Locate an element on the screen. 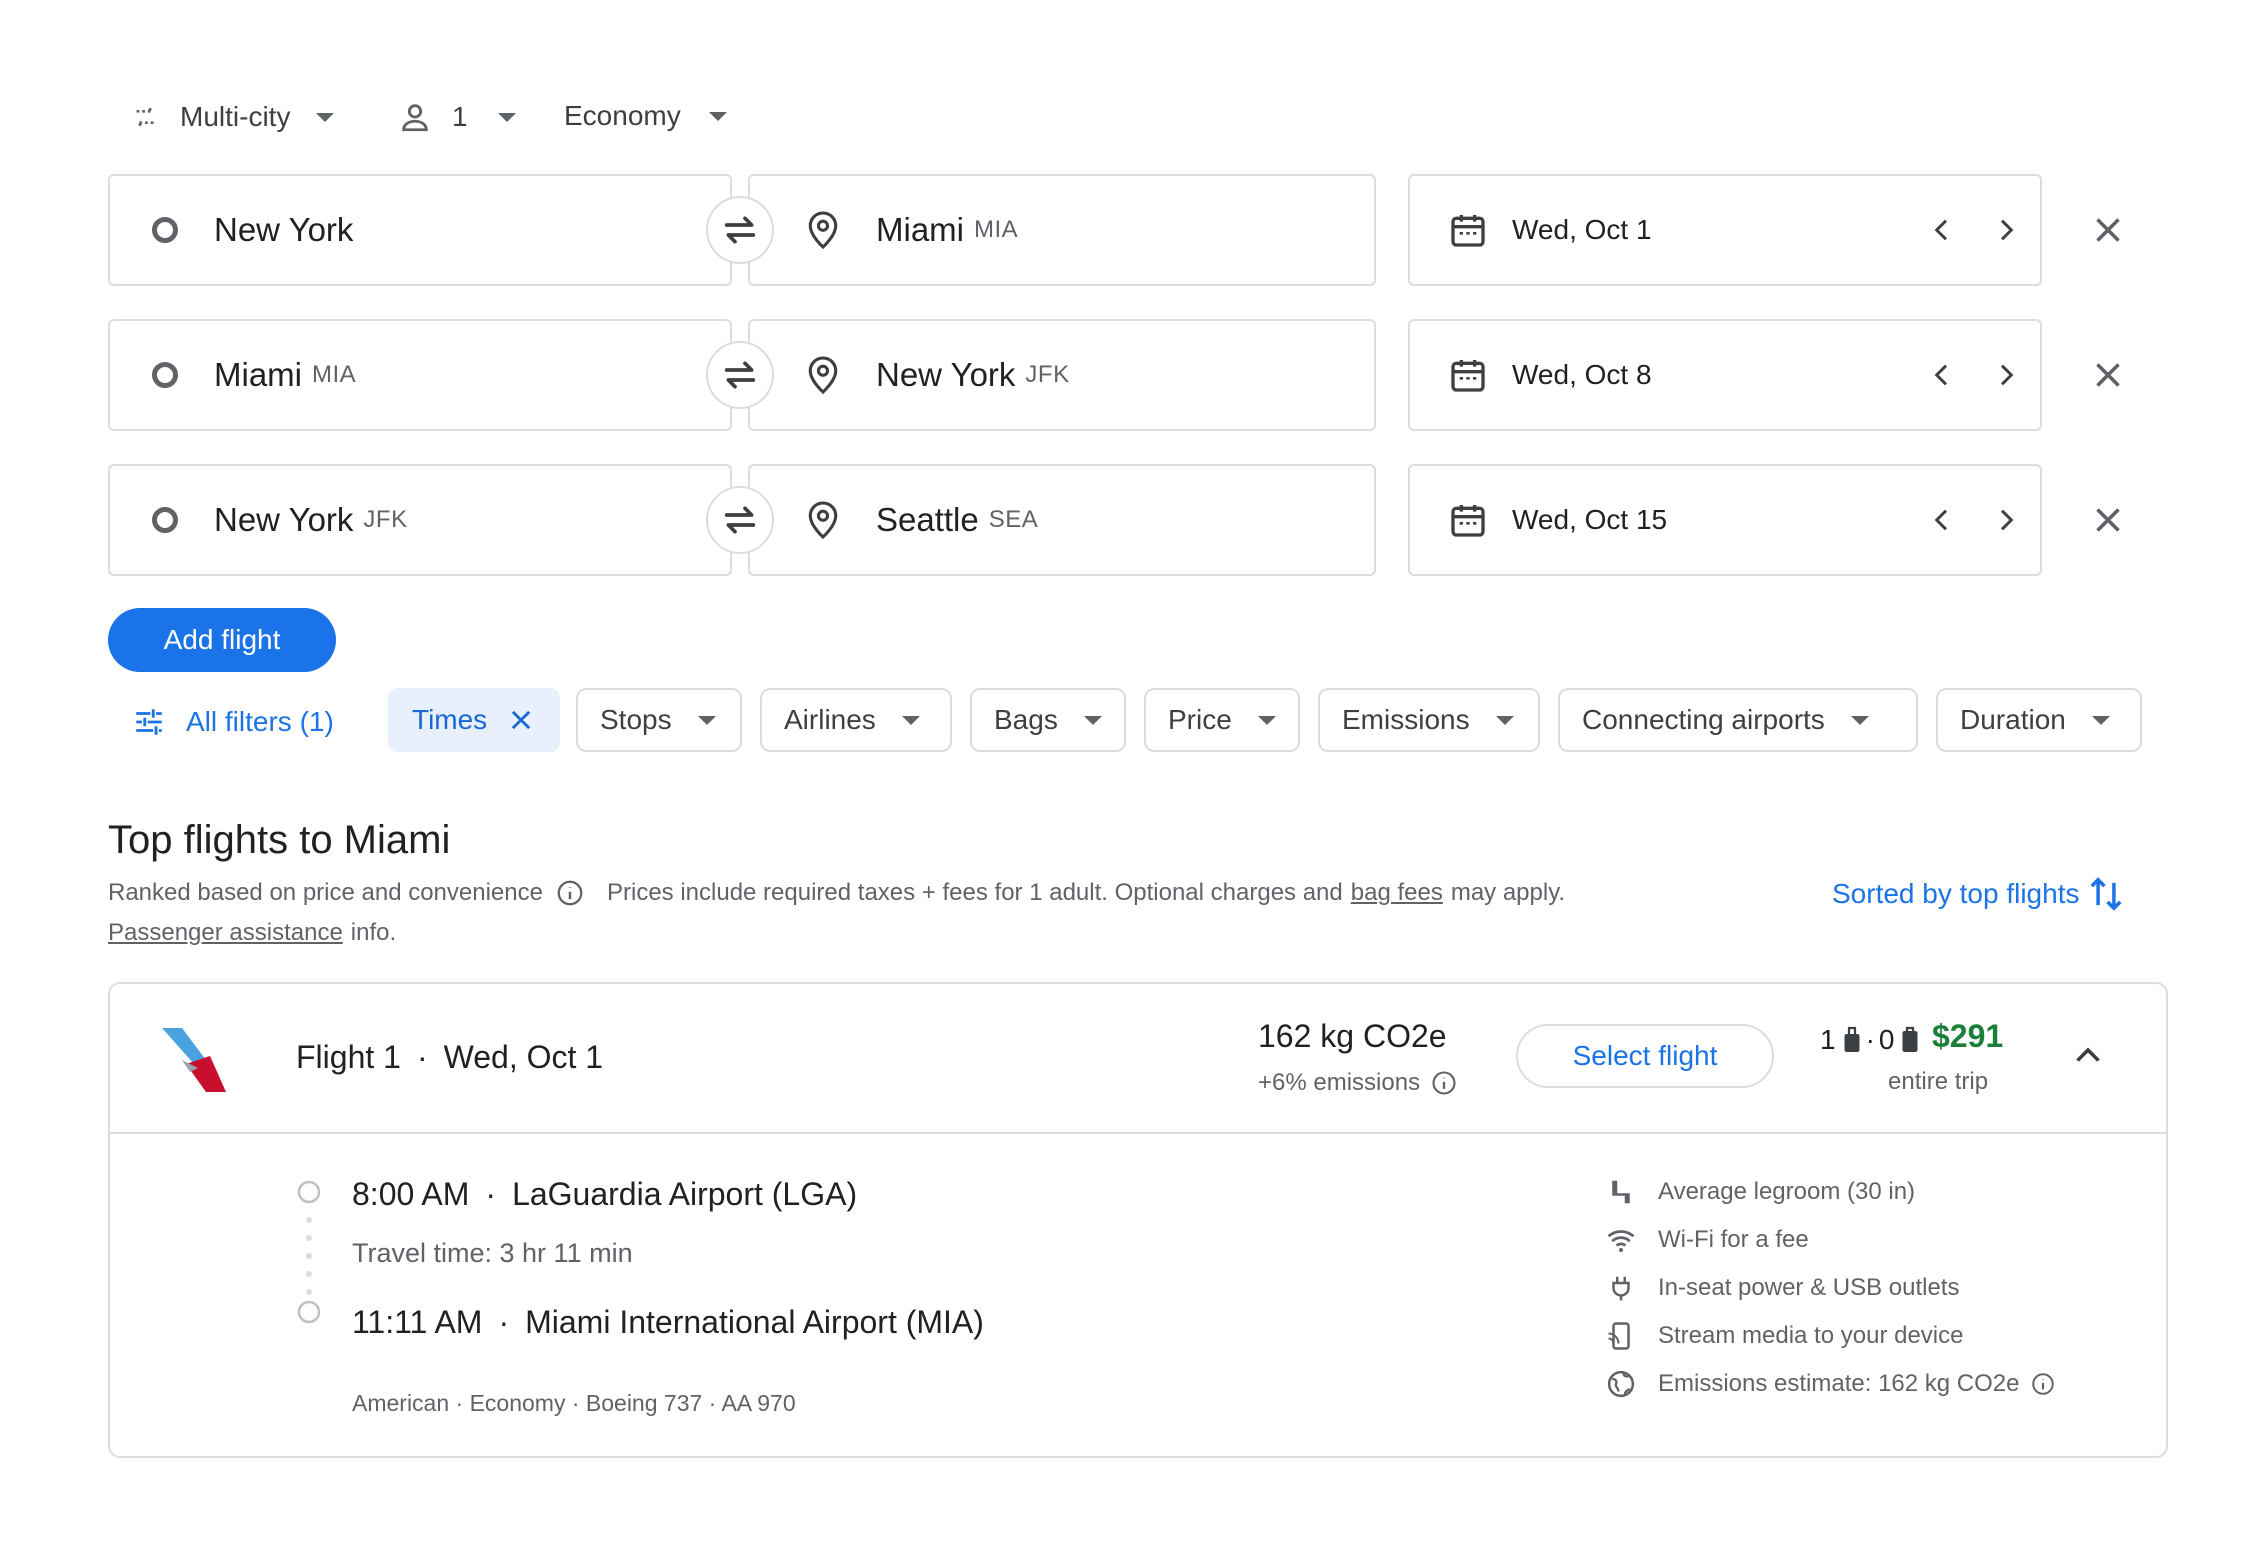 This screenshot has height=1556, width=2262. date-input-2: Wed, Oct 8 is located at coordinates (1725, 375).